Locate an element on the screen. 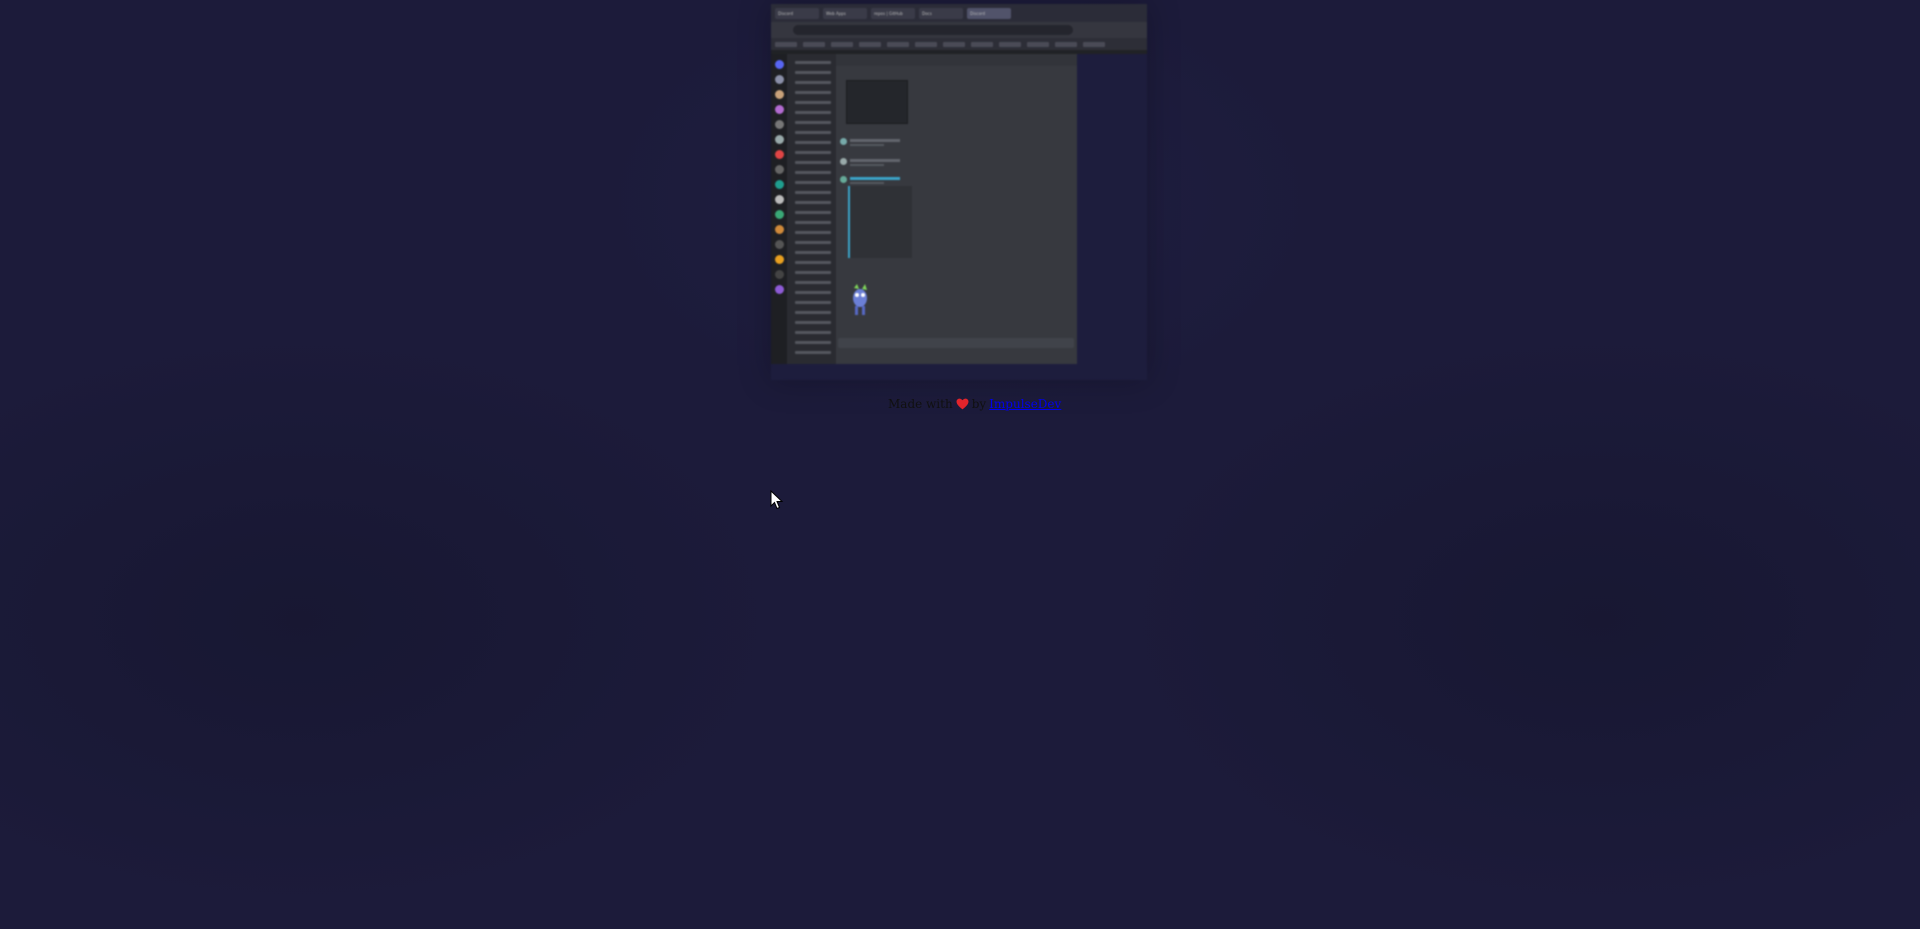  browser-tab: Web Apps is located at coordinates (845, 13).